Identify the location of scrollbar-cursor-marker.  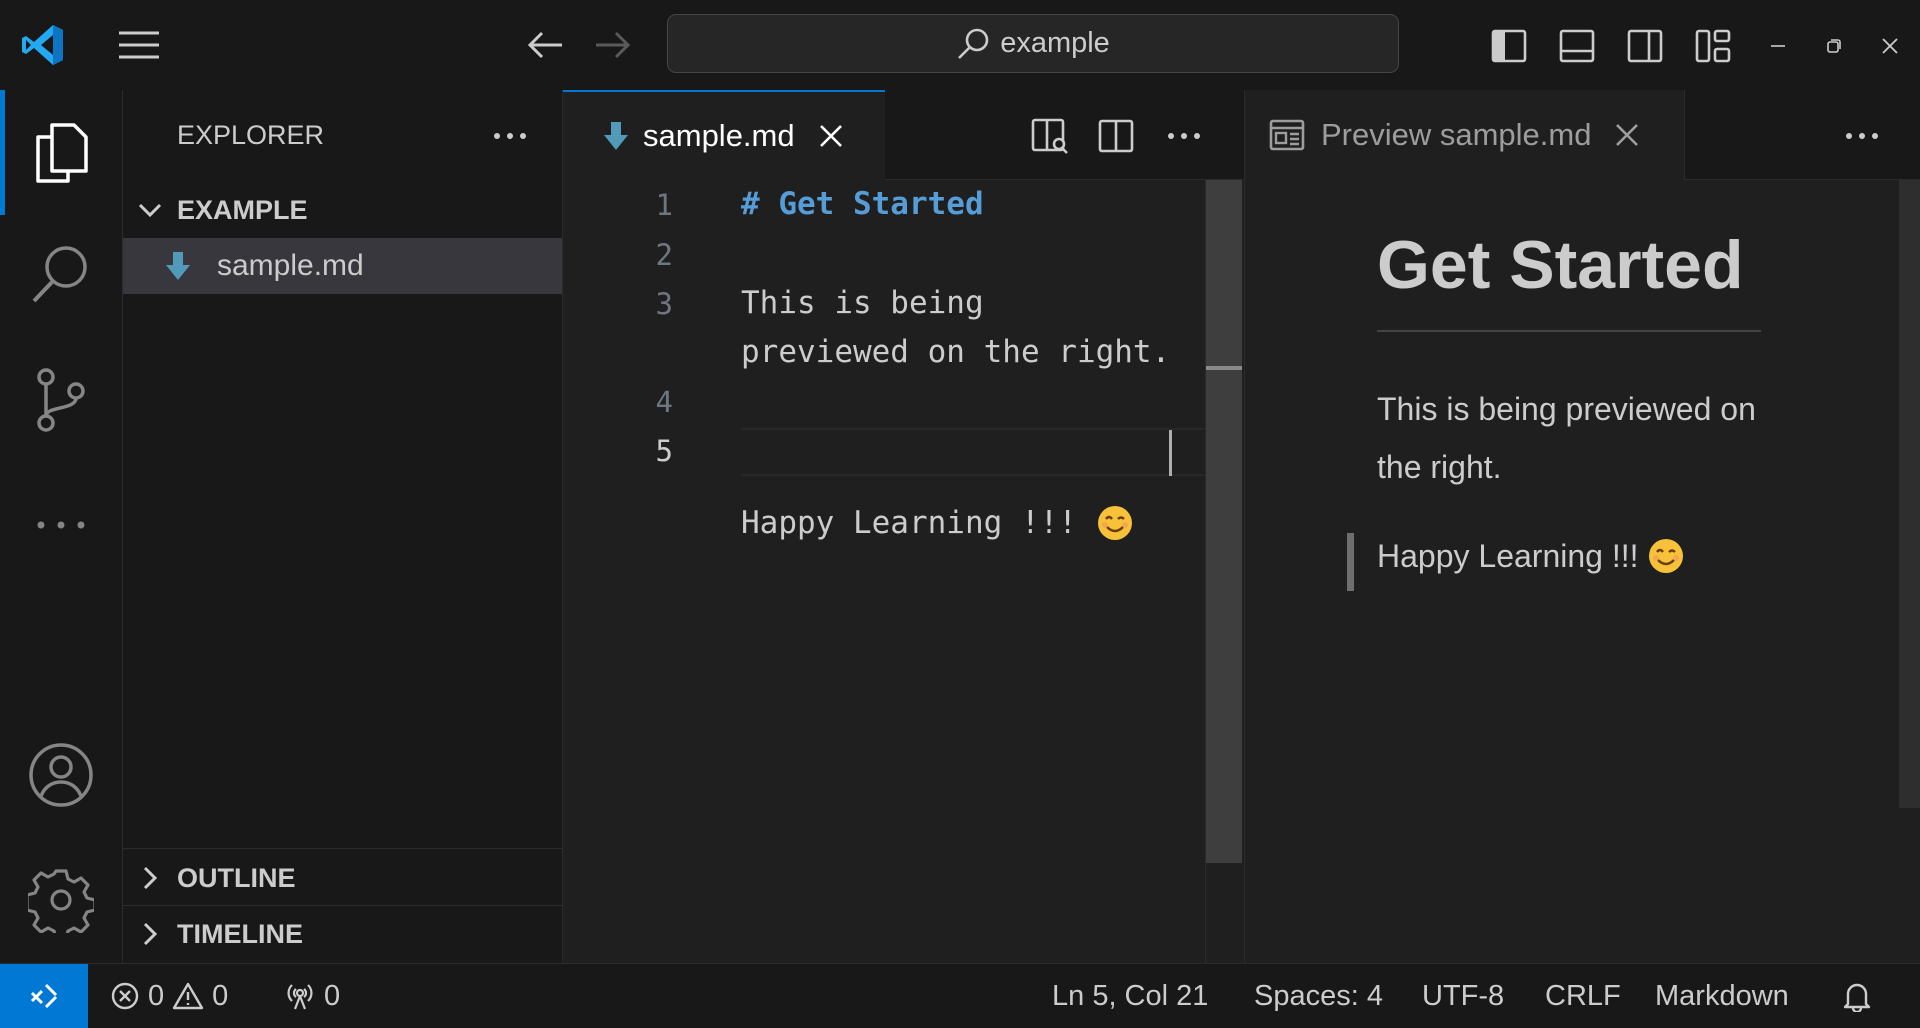
(1224, 368).